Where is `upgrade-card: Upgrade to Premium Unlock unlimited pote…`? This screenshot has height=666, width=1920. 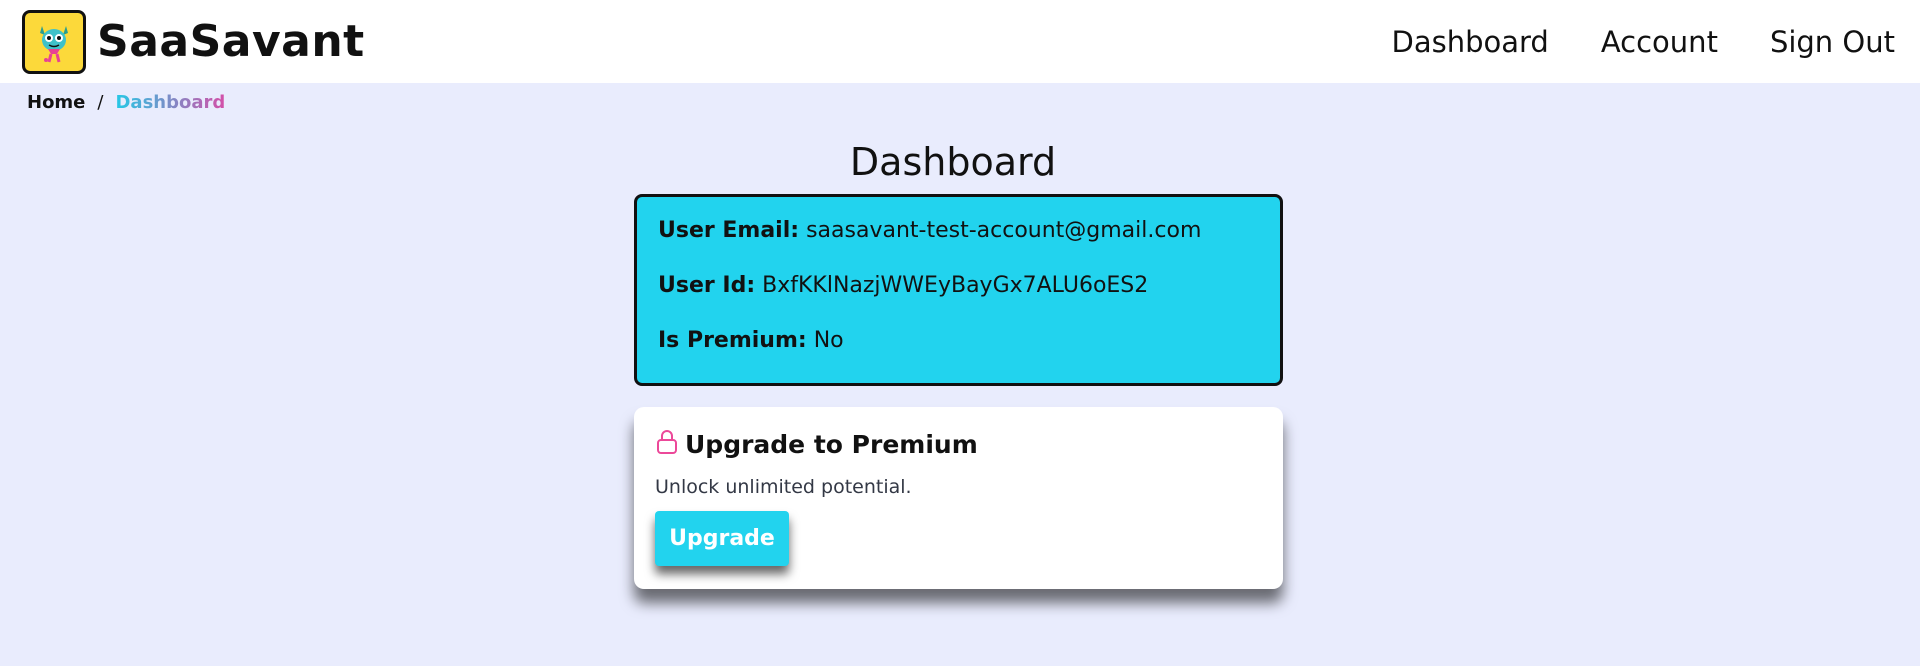
upgrade-card: Upgrade to Premium Unlock unlimited pote… is located at coordinates (958, 498).